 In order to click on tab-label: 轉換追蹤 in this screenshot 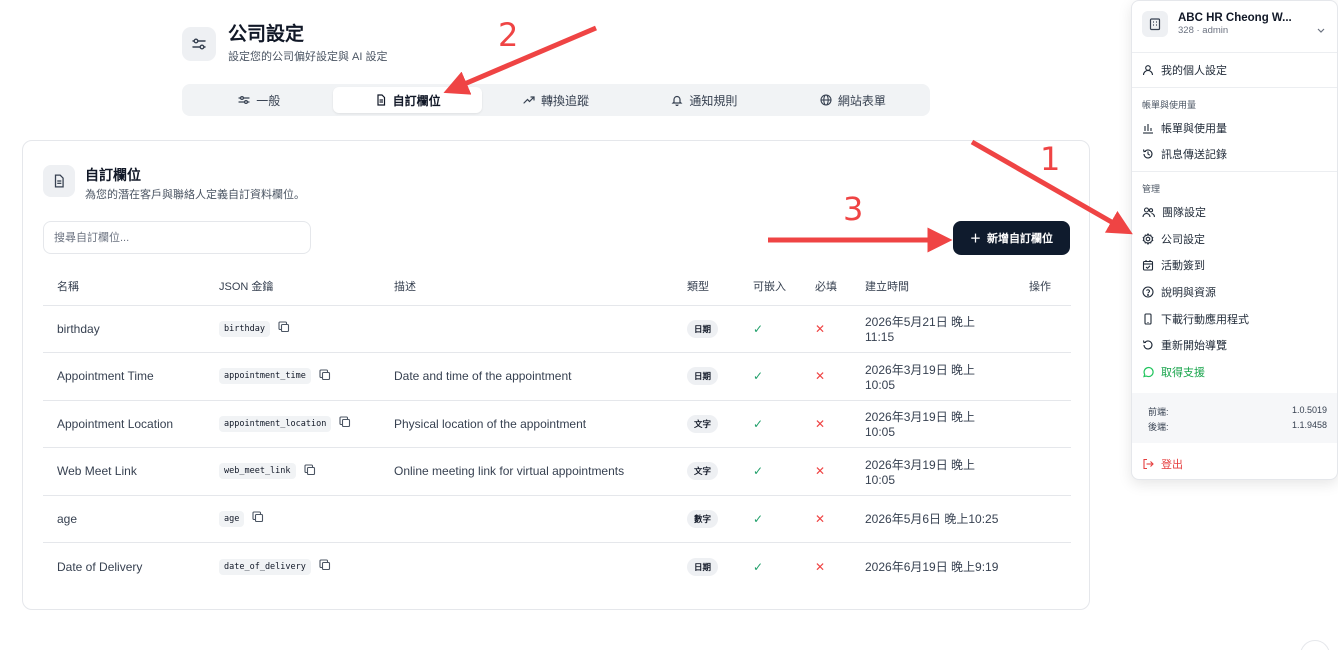, I will do `click(565, 100)`.